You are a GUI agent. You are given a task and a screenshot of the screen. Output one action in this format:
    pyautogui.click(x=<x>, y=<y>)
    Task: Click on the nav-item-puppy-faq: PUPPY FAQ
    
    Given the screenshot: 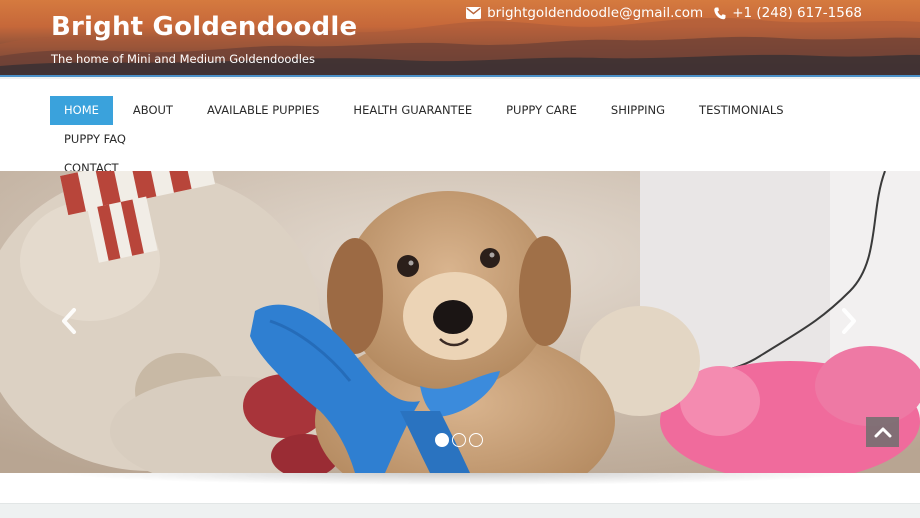 What is the action you would take?
    pyautogui.click(x=95, y=139)
    